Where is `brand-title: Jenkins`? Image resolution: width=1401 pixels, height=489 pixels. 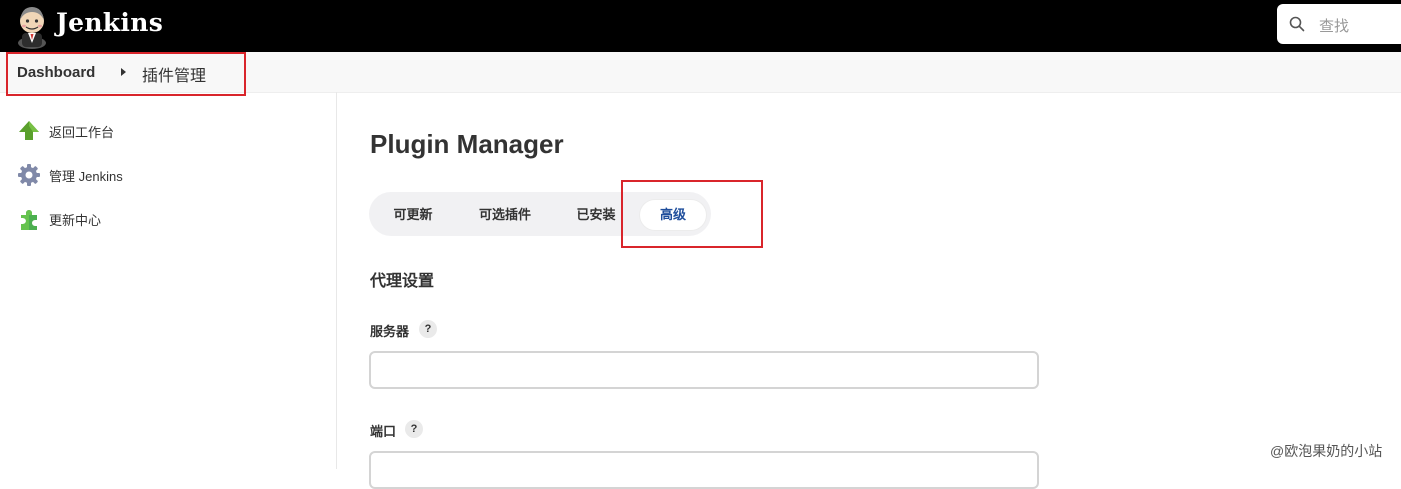 brand-title: Jenkins is located at coordinates (109, 22).